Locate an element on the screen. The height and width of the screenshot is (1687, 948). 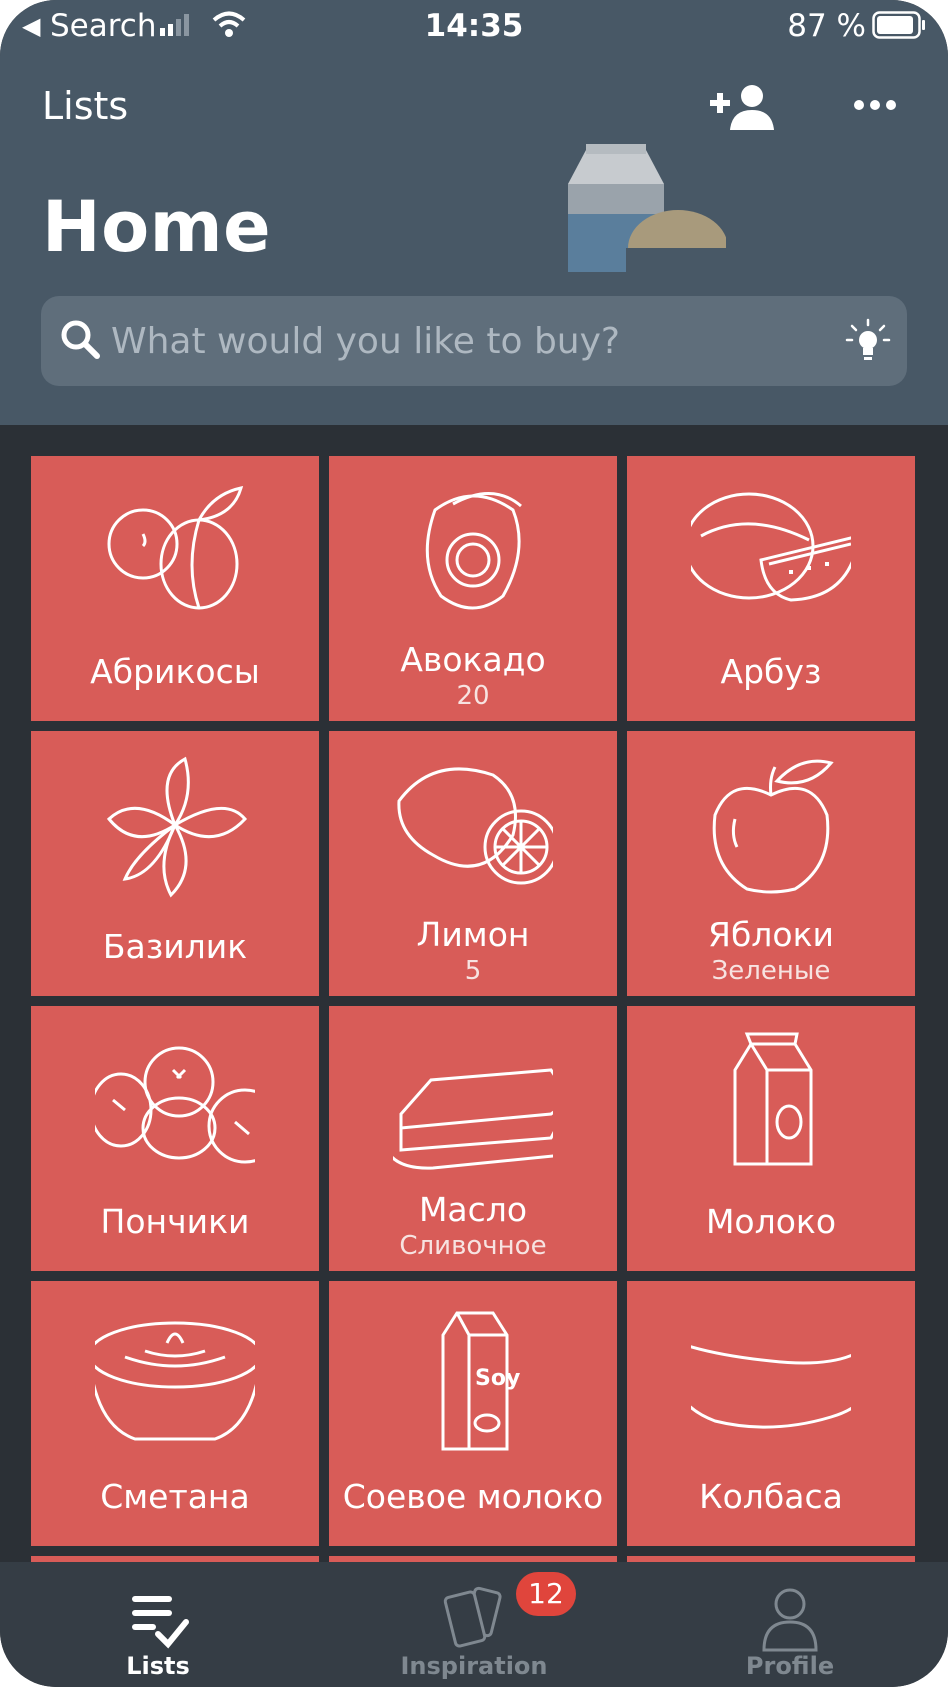
item-tile: Яблоки Зеленые is located at coordinates (771, 863).